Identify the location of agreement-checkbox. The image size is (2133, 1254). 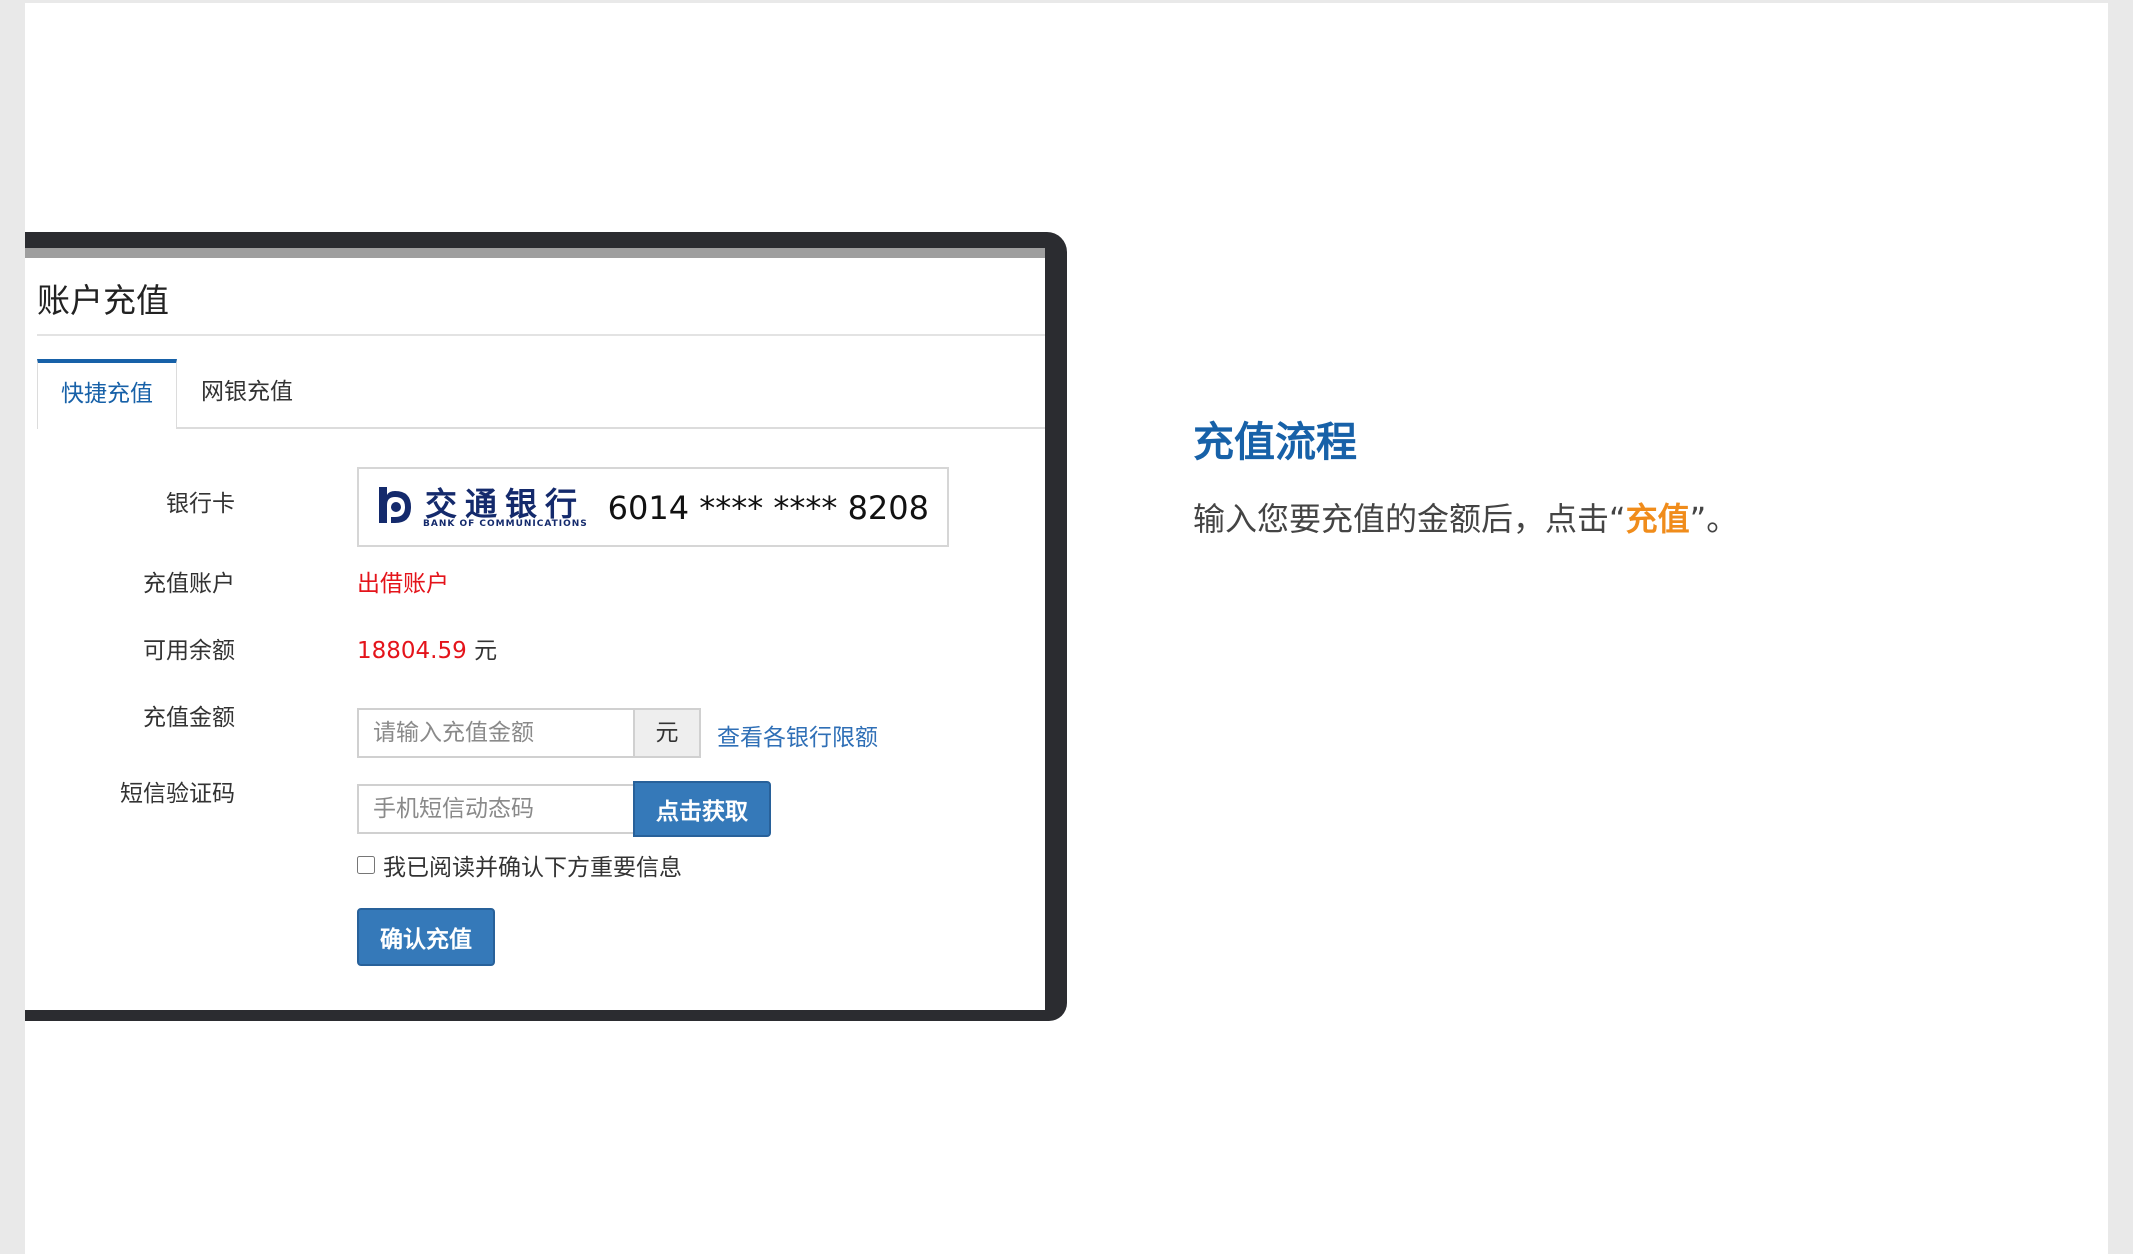
(366, 865).